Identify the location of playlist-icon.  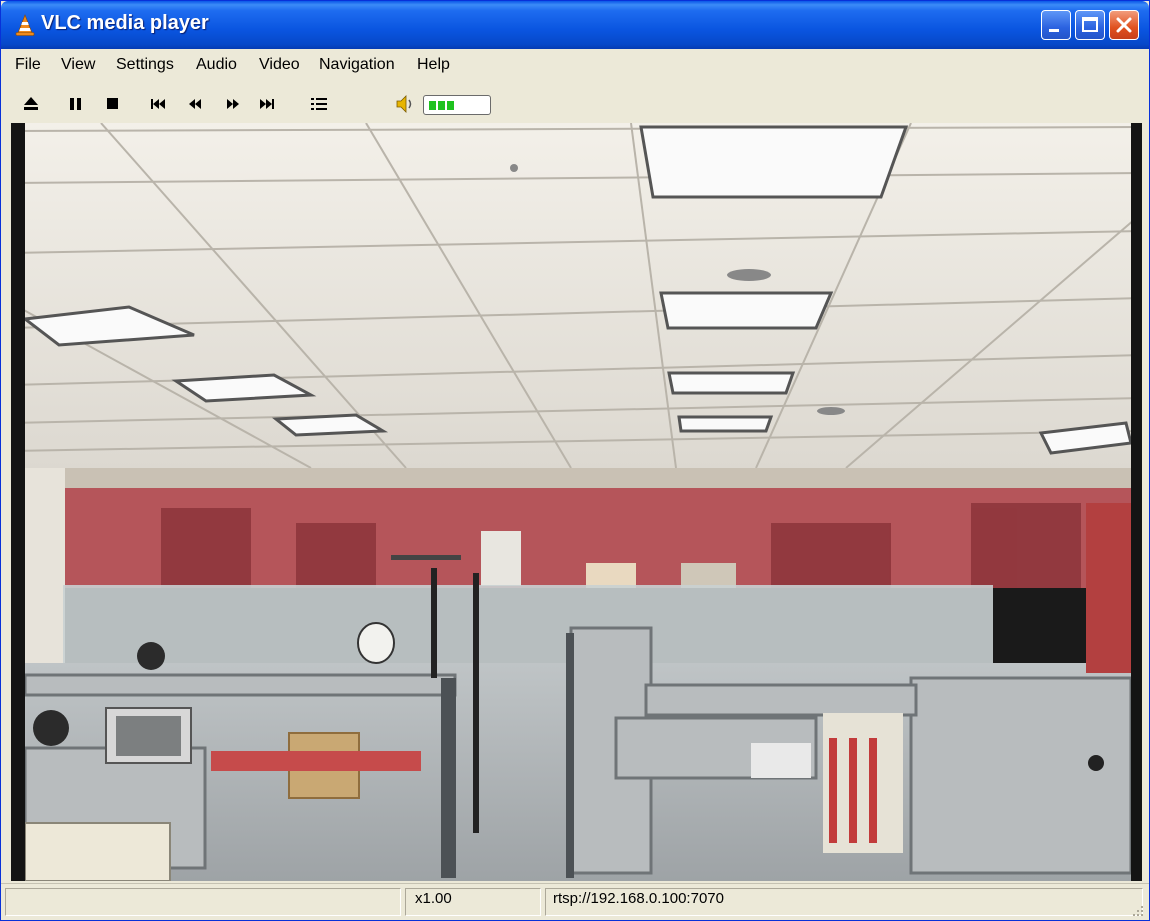
(319, 104).